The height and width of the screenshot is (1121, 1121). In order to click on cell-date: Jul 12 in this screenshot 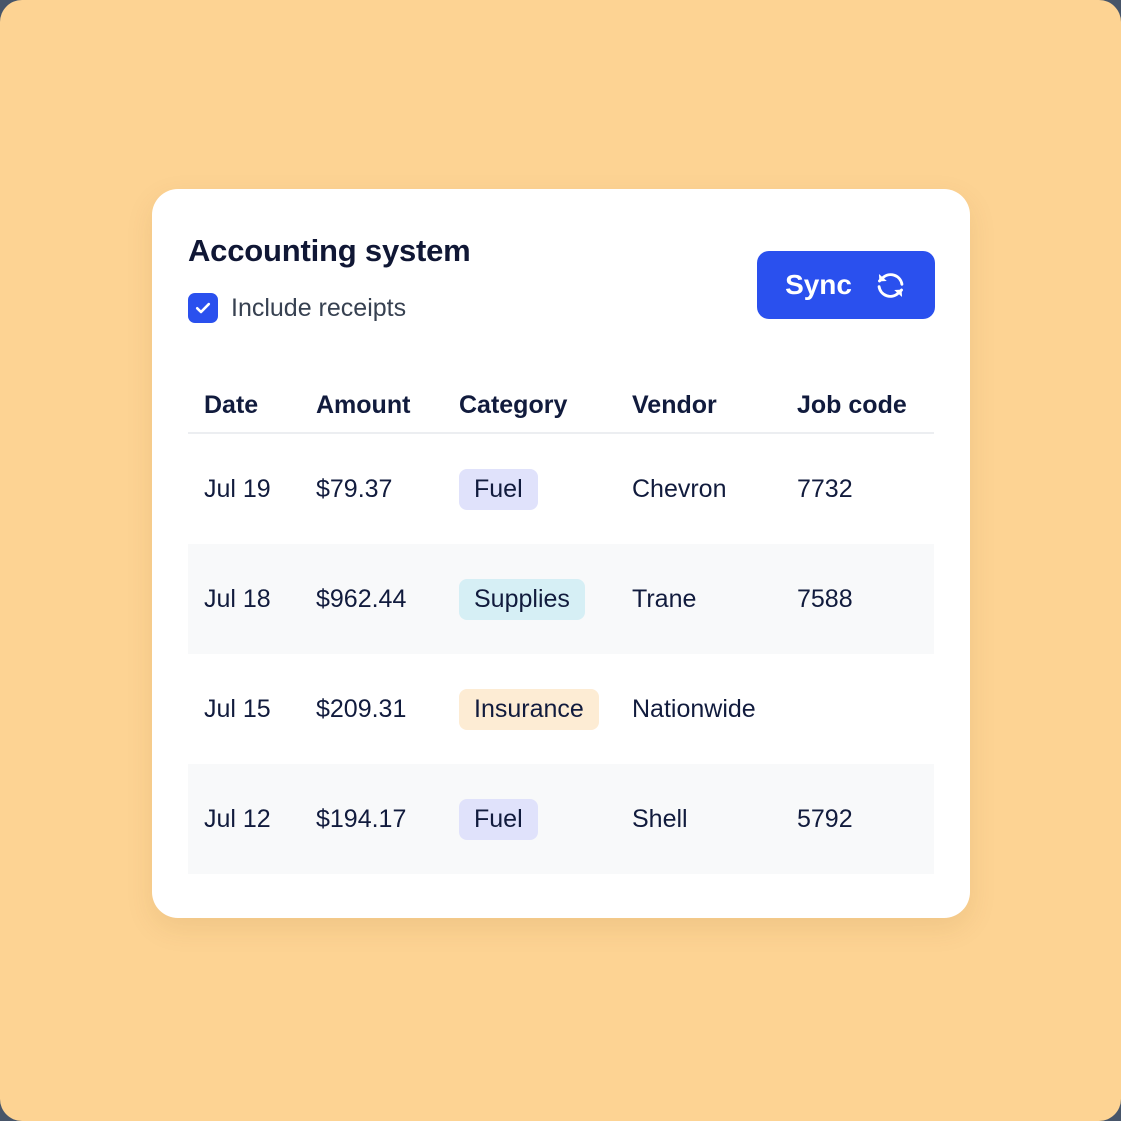, I will do `click(237, 818)`.